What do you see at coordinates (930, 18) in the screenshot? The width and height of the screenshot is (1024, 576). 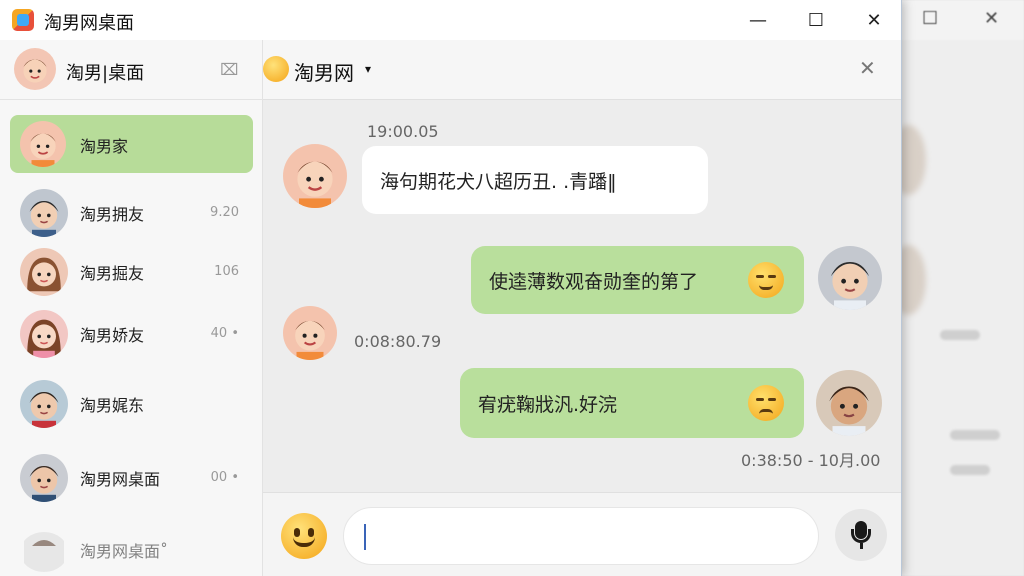 I see `background-maximize-button: ☐` at bounding box center [930, 18].